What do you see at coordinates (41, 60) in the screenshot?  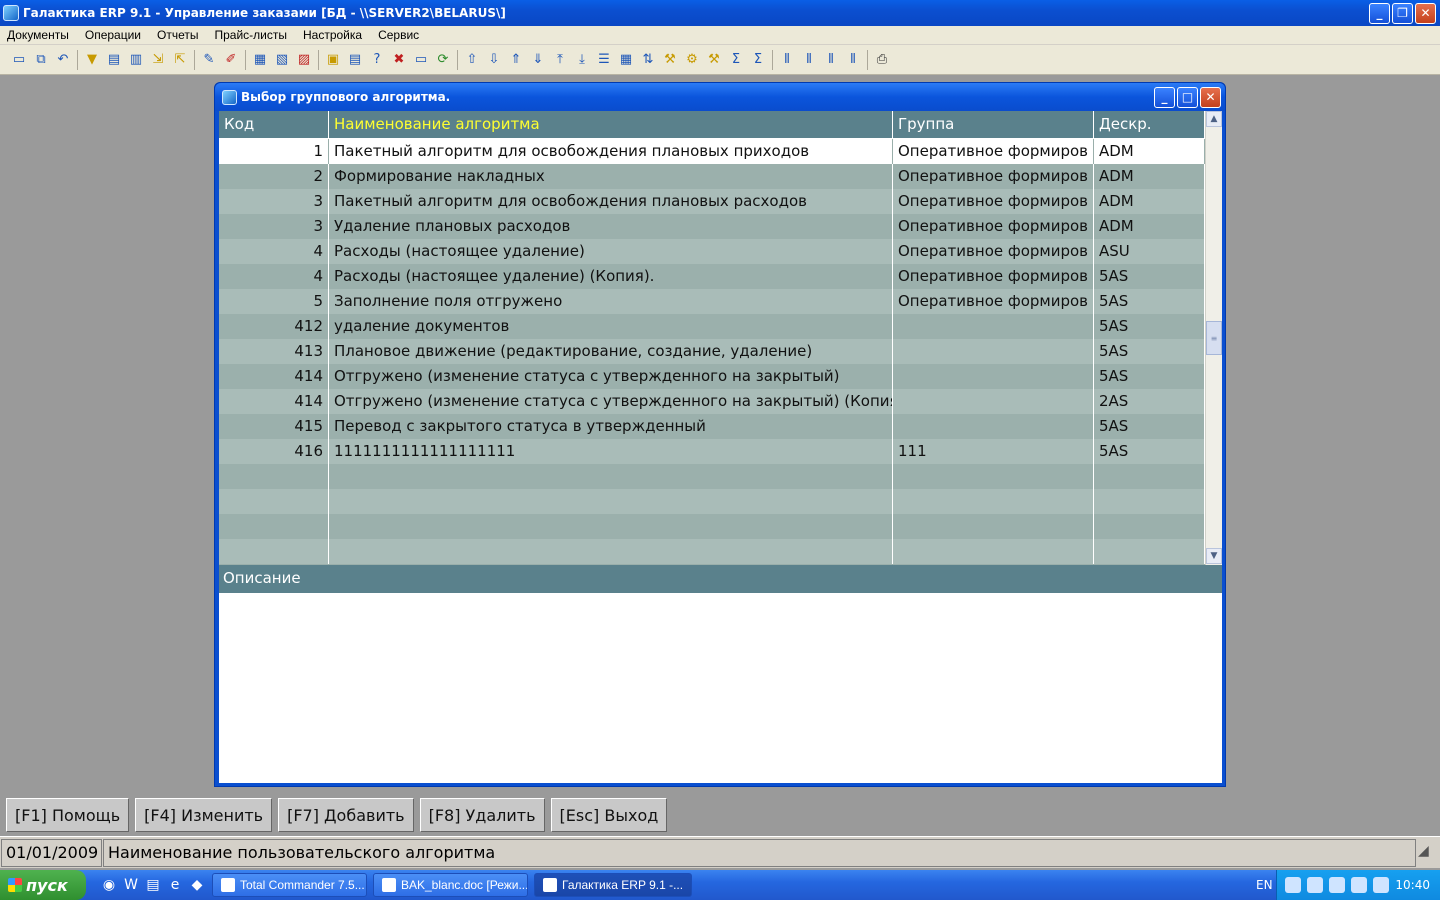 I see `copy-icon: ⧉` at bounding box center [41, 60].